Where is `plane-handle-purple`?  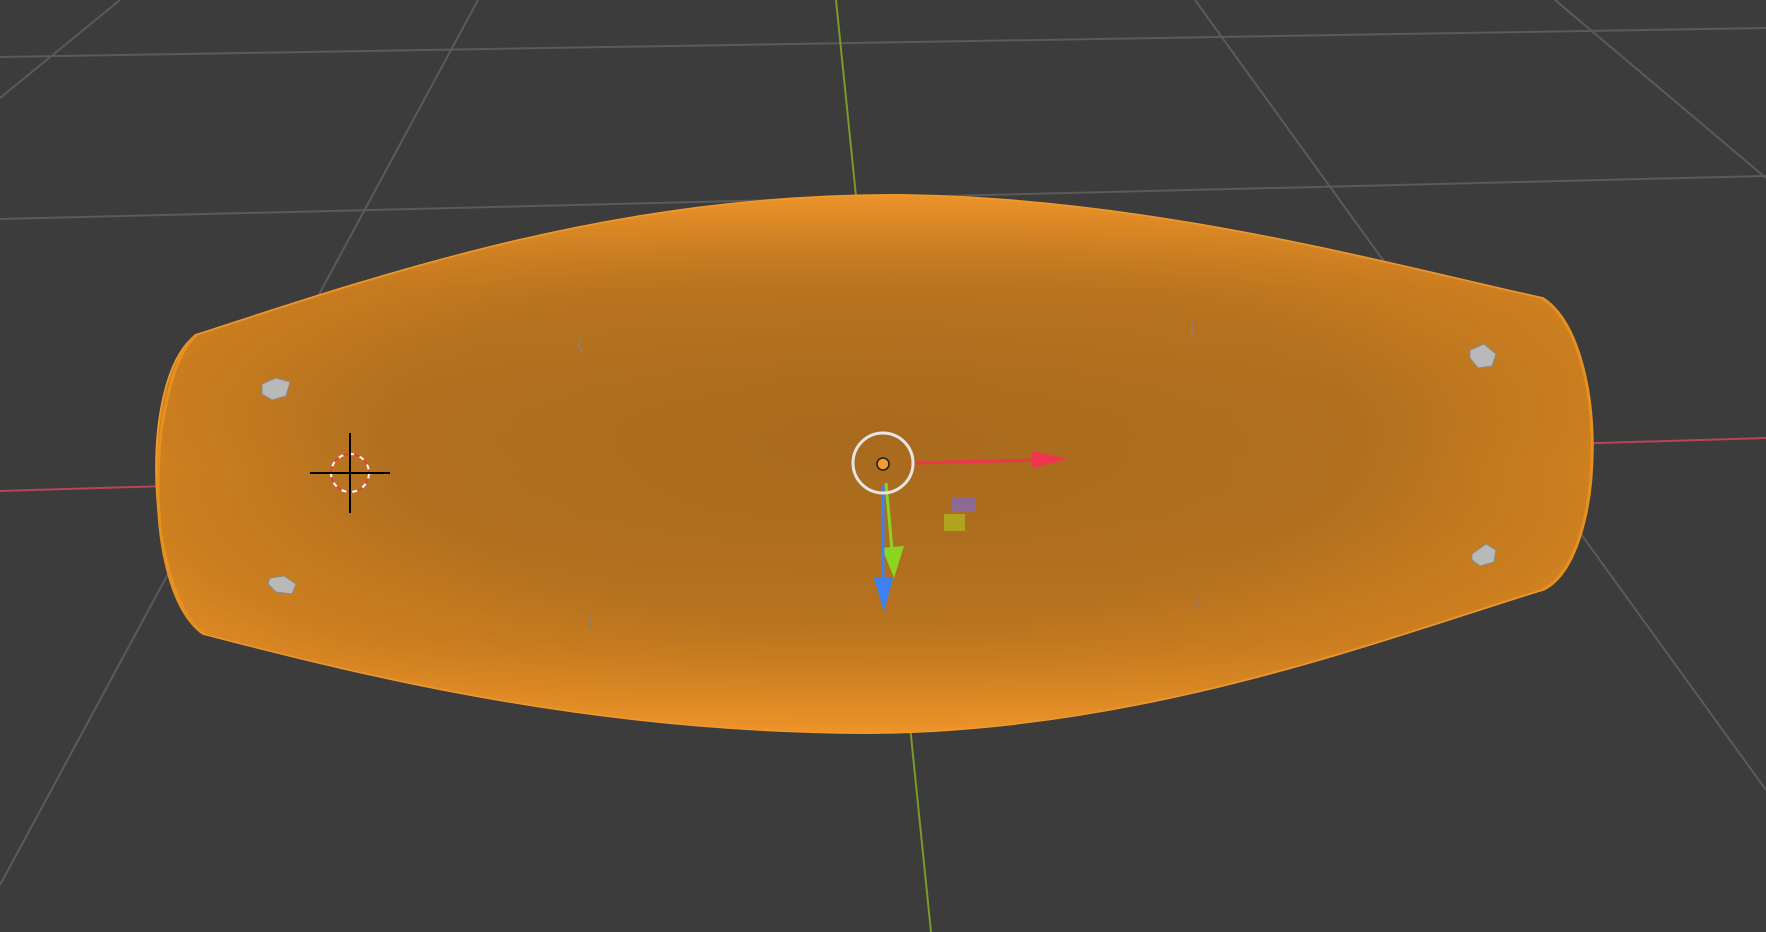
plane-handle-purple is located at coordinates (963, 504).